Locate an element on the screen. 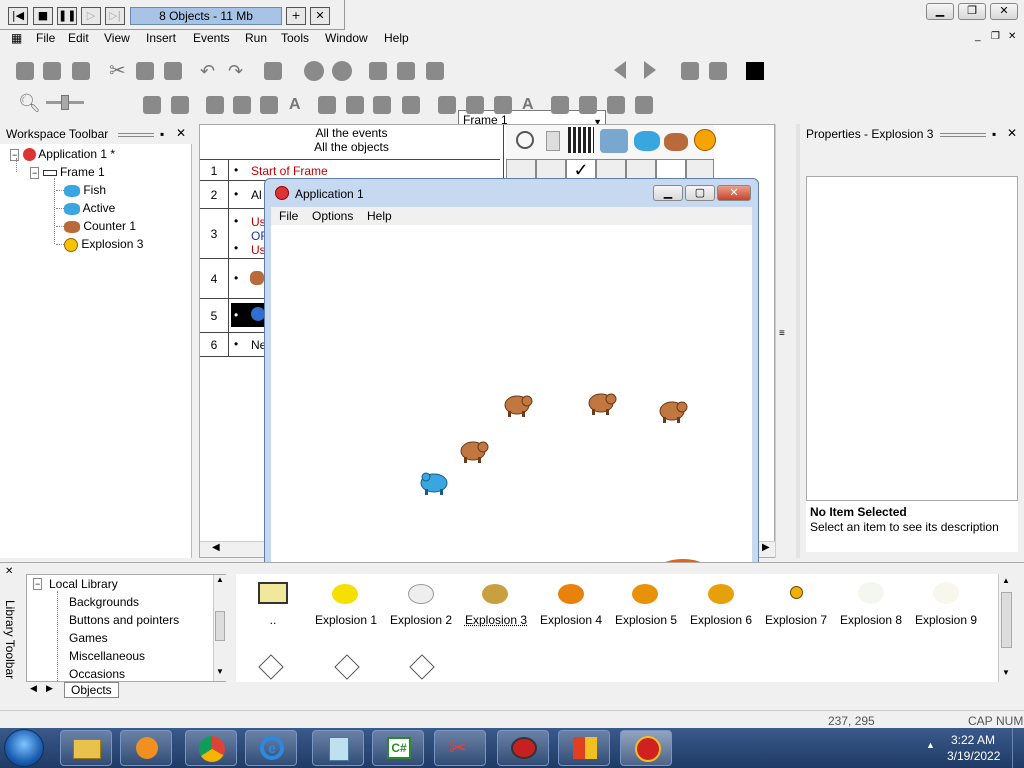 The width and height of the screenshot is (1024, 768). timer-icon is located at coordinates (525, 140).